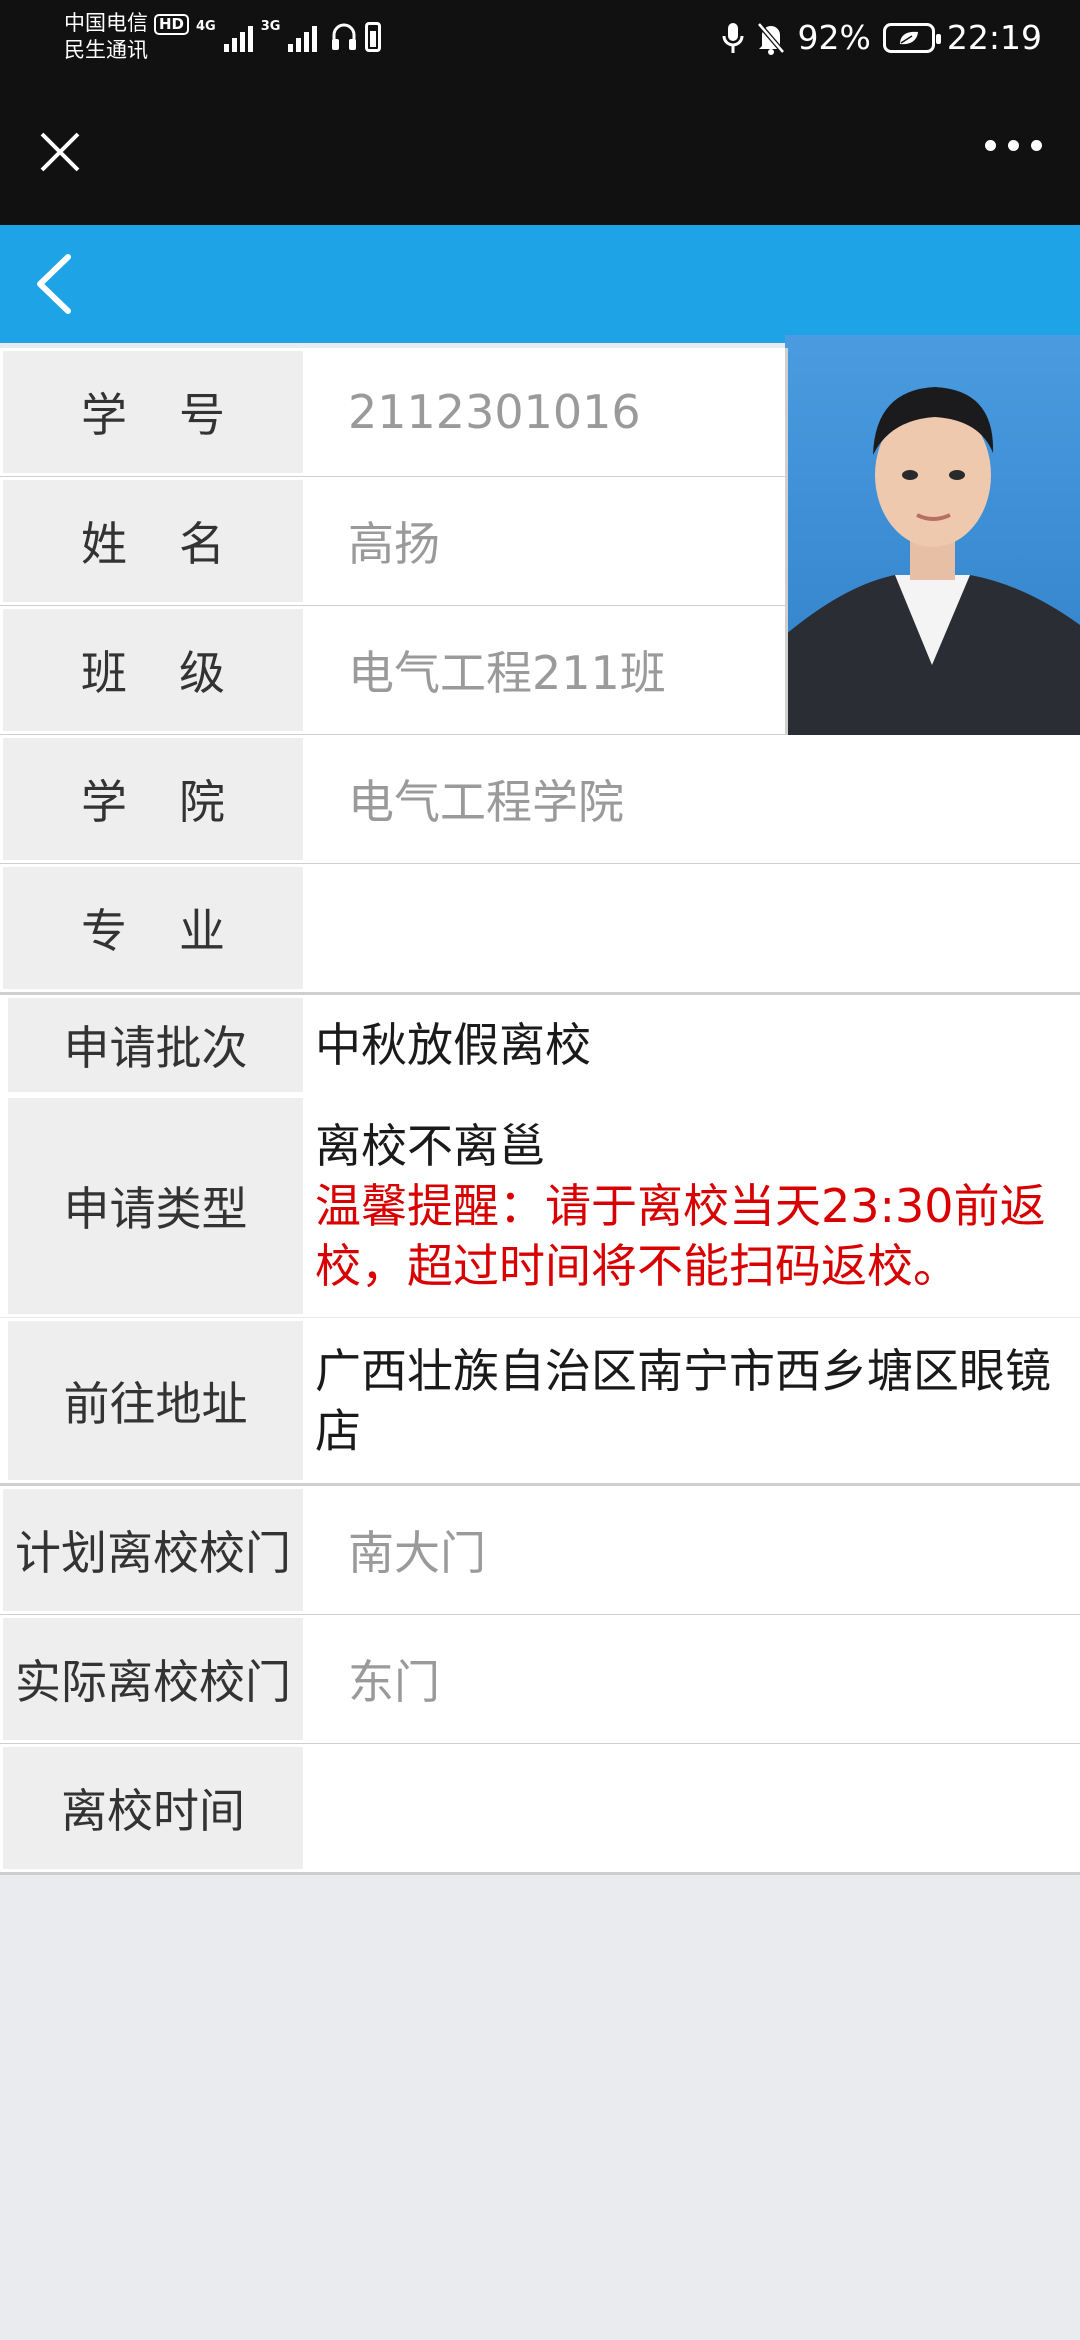 This screenshot has width=1080, height=2340. Describe the element at coordinates (155, 1400) in the screenshot. I see `label-address: 前往地址` at that location.